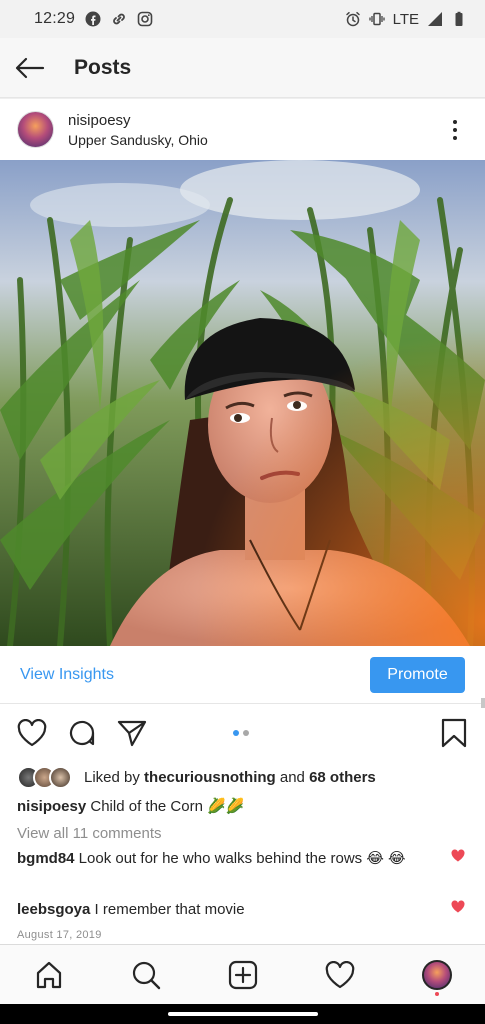  I want to click on save-button, so click(454, 735).